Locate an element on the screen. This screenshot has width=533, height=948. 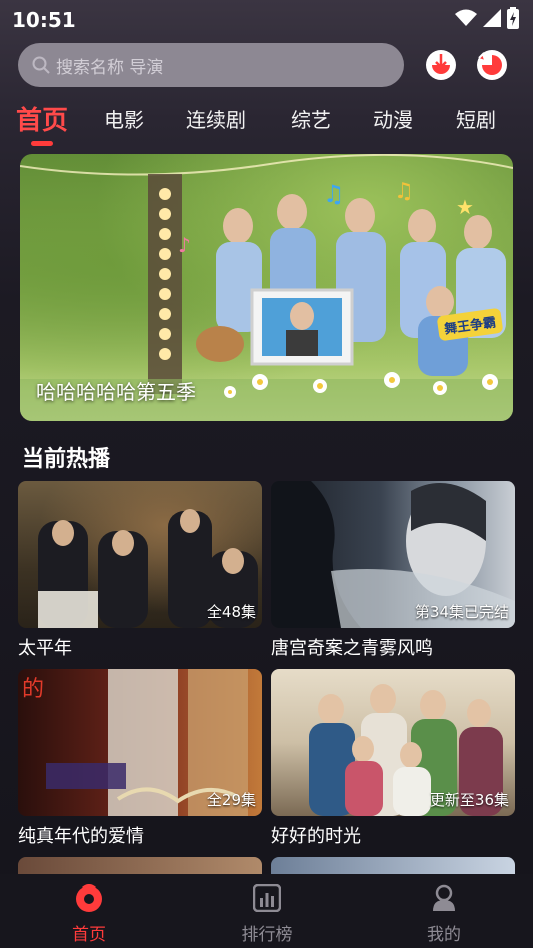
nav-ranking-label: 排行榜 is located at coordinates (267, 935).